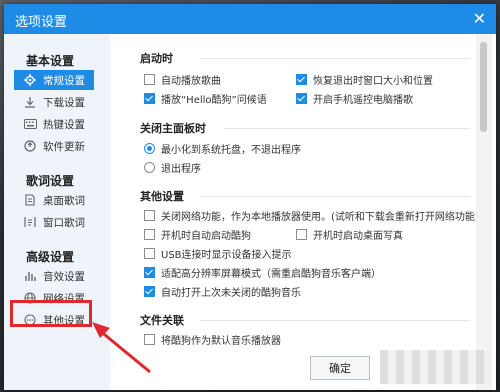 The width and height of the screenshot is (500, 392). Describe the element at coordinates (231, 150) in the screenshot. I see `option-label: 最小化到系统托盘，不退出程序` at that location.